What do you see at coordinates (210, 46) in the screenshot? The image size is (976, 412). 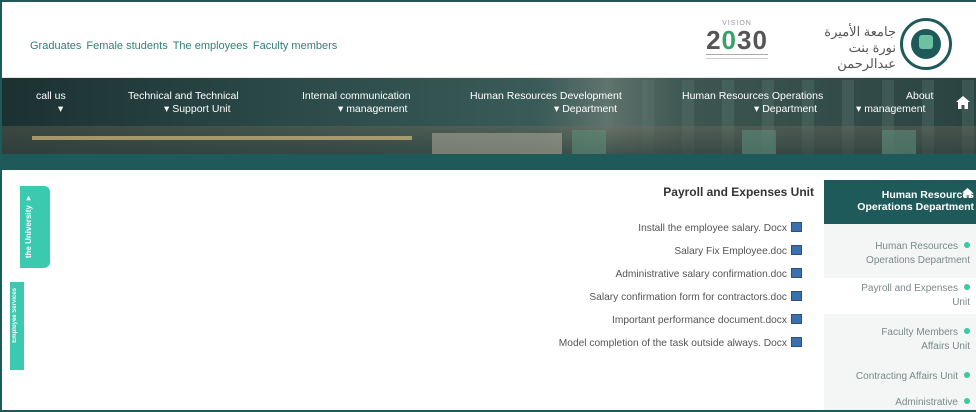 I see `link-employees: The employees` at bounding box center [210, 46].